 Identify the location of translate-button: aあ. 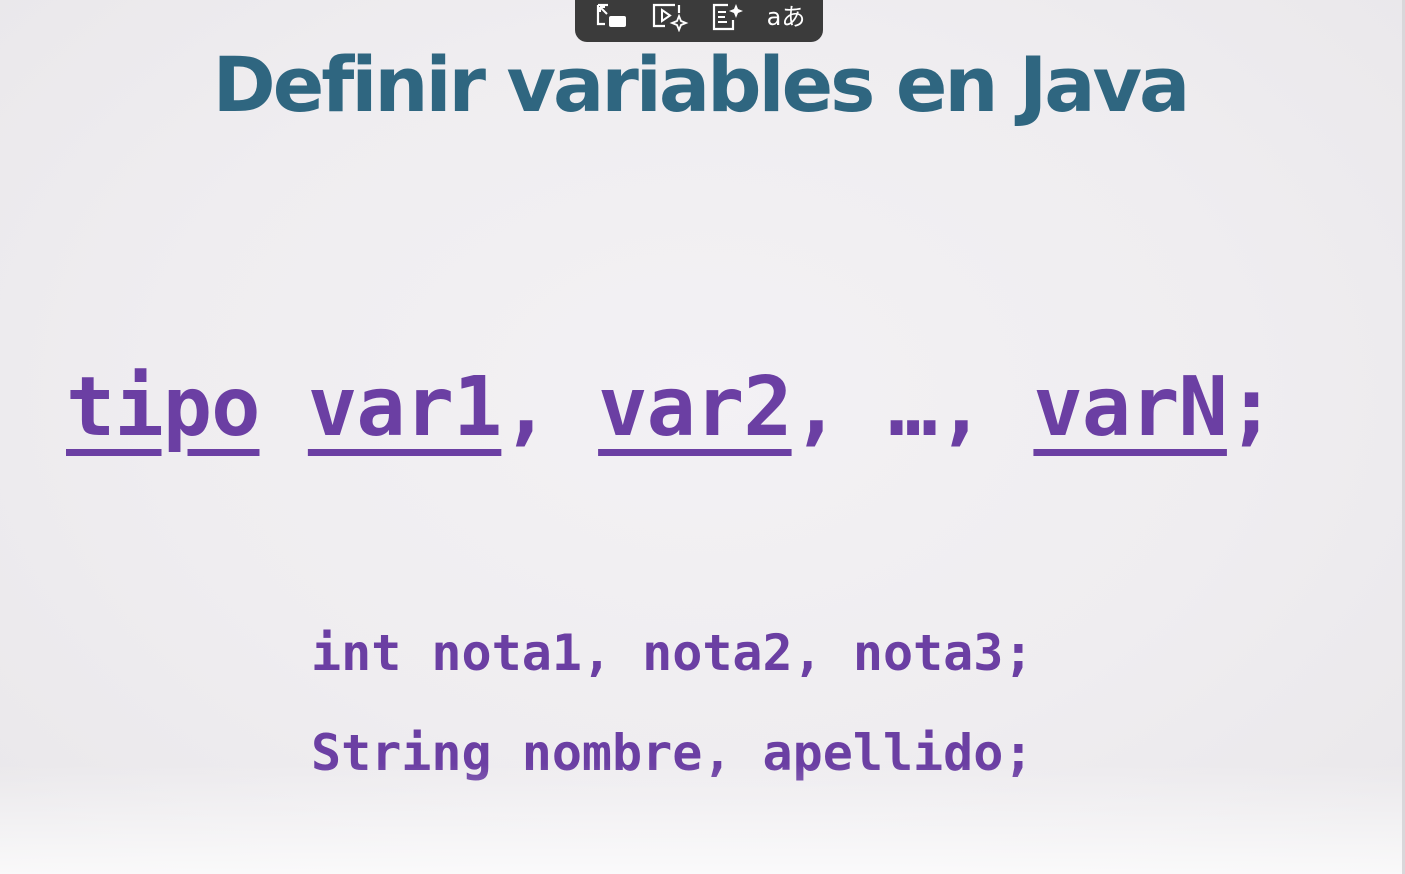
(786, 18).